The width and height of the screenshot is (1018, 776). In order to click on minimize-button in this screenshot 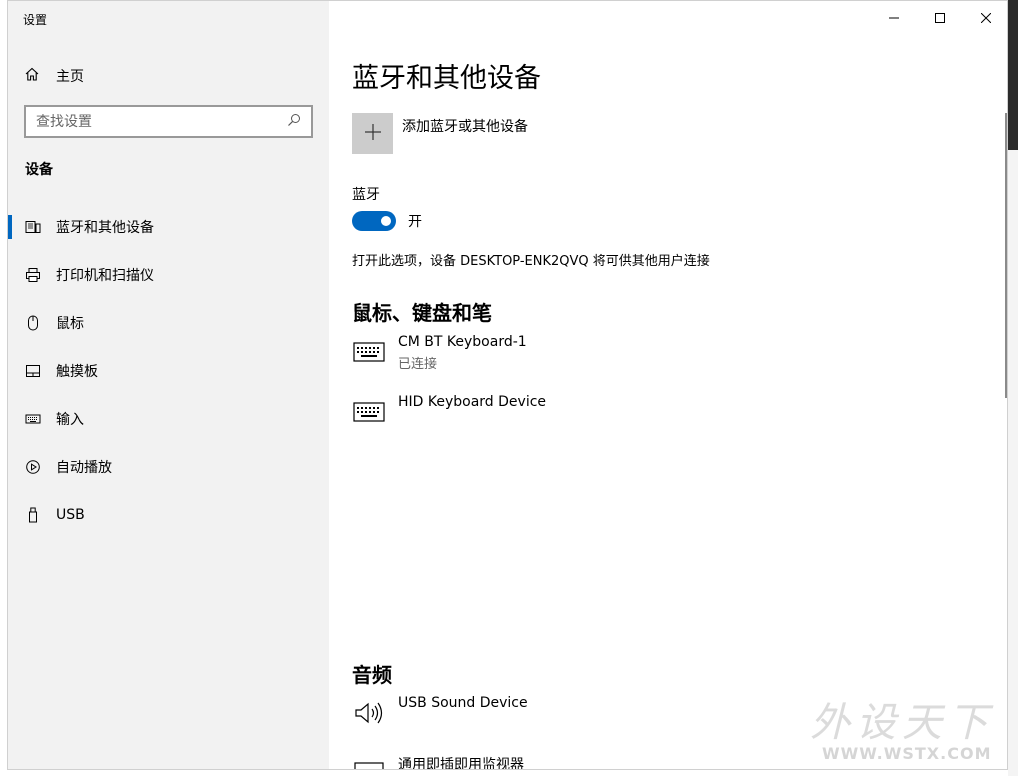, I will do `click(894, 17)`.